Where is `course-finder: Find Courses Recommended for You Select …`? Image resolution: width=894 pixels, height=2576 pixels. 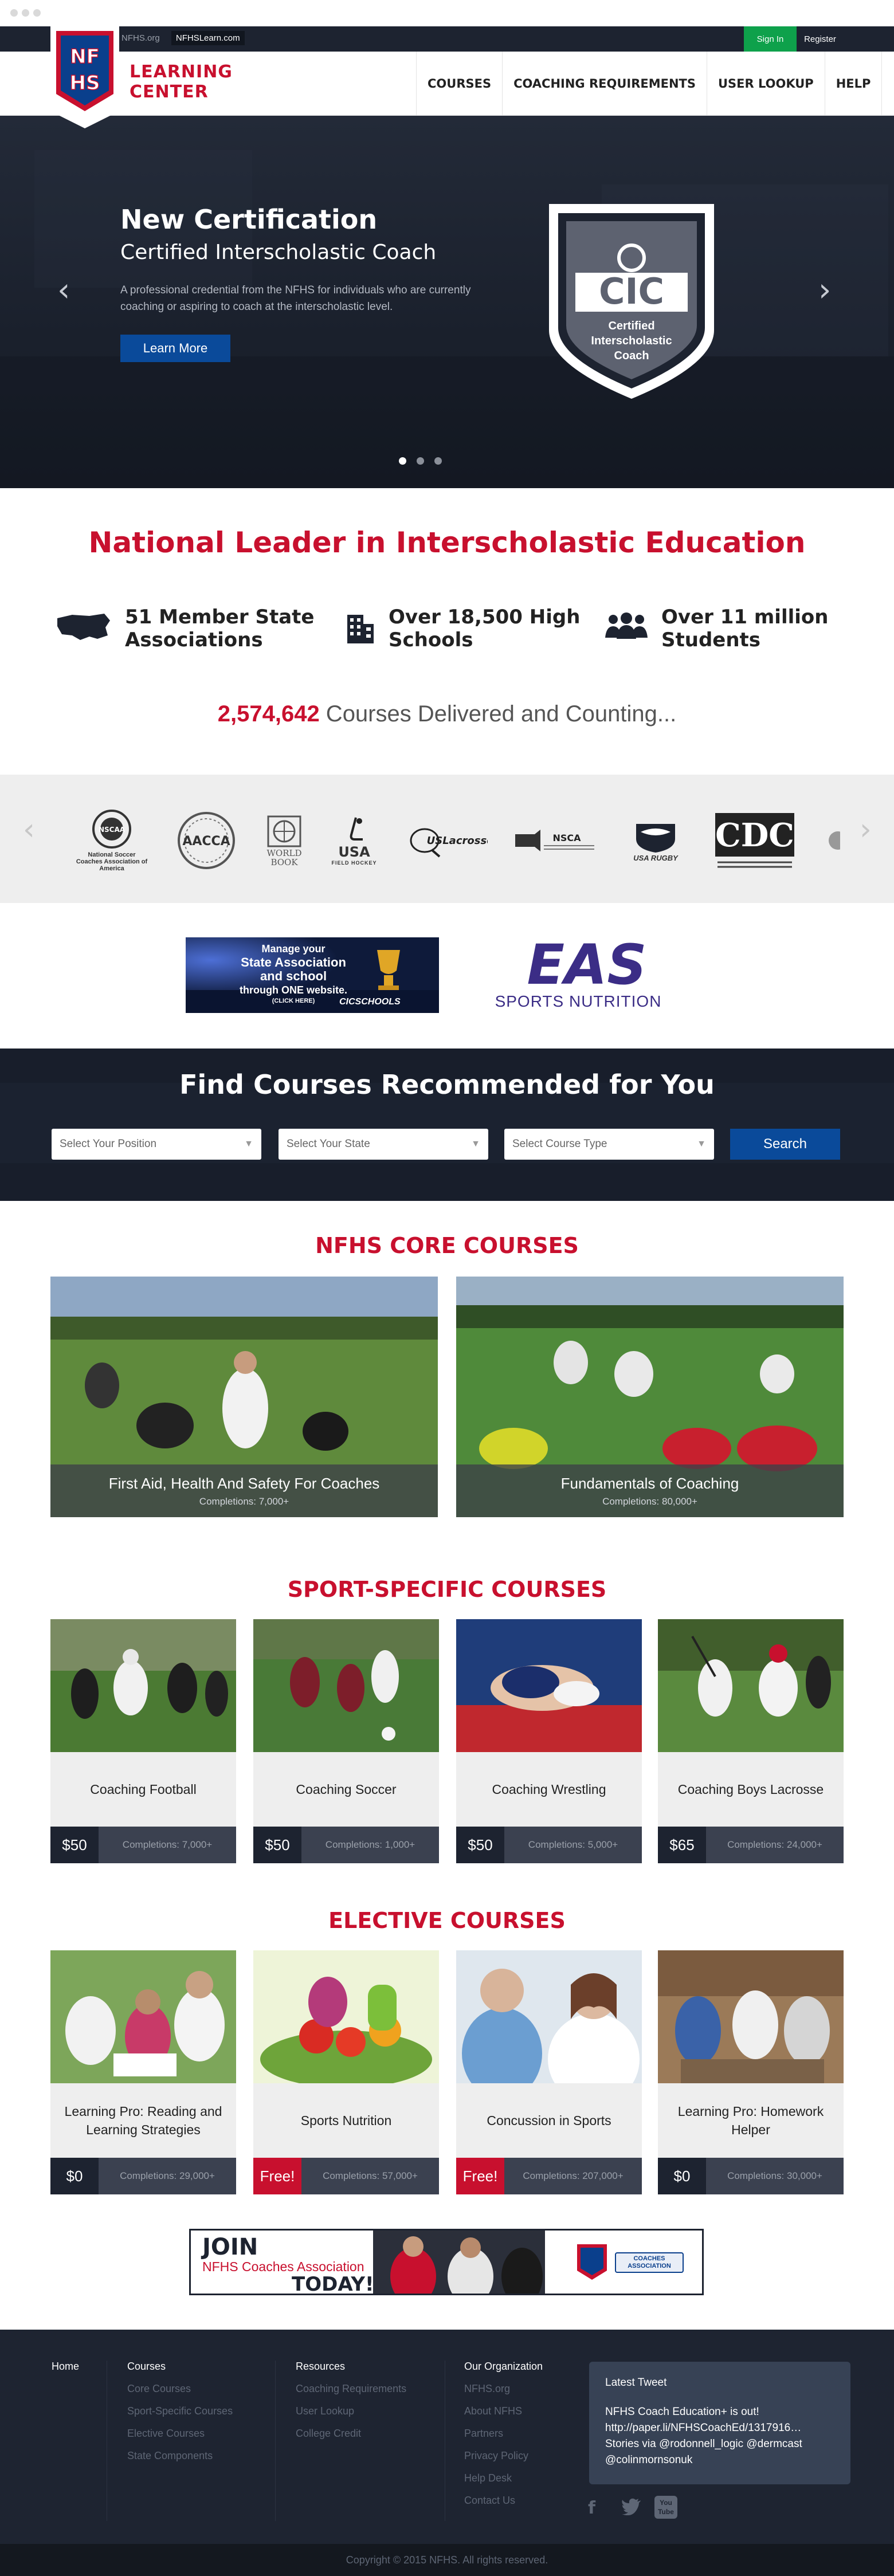
course-finder: Find Courses Recommended for You Select … is located at coordinates (447, 1125).